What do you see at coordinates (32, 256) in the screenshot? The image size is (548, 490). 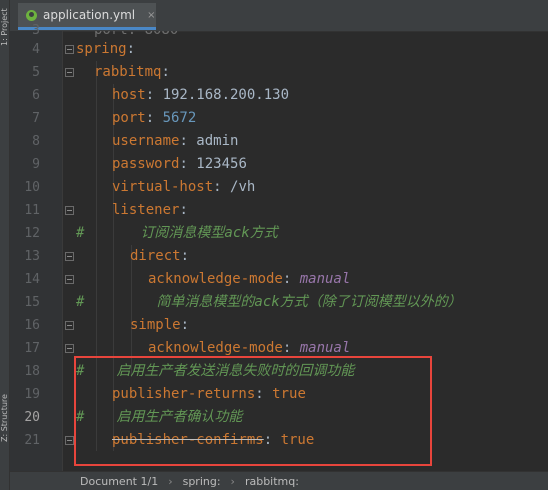 I see `line-number: 13` at bounding box center [32, 256].